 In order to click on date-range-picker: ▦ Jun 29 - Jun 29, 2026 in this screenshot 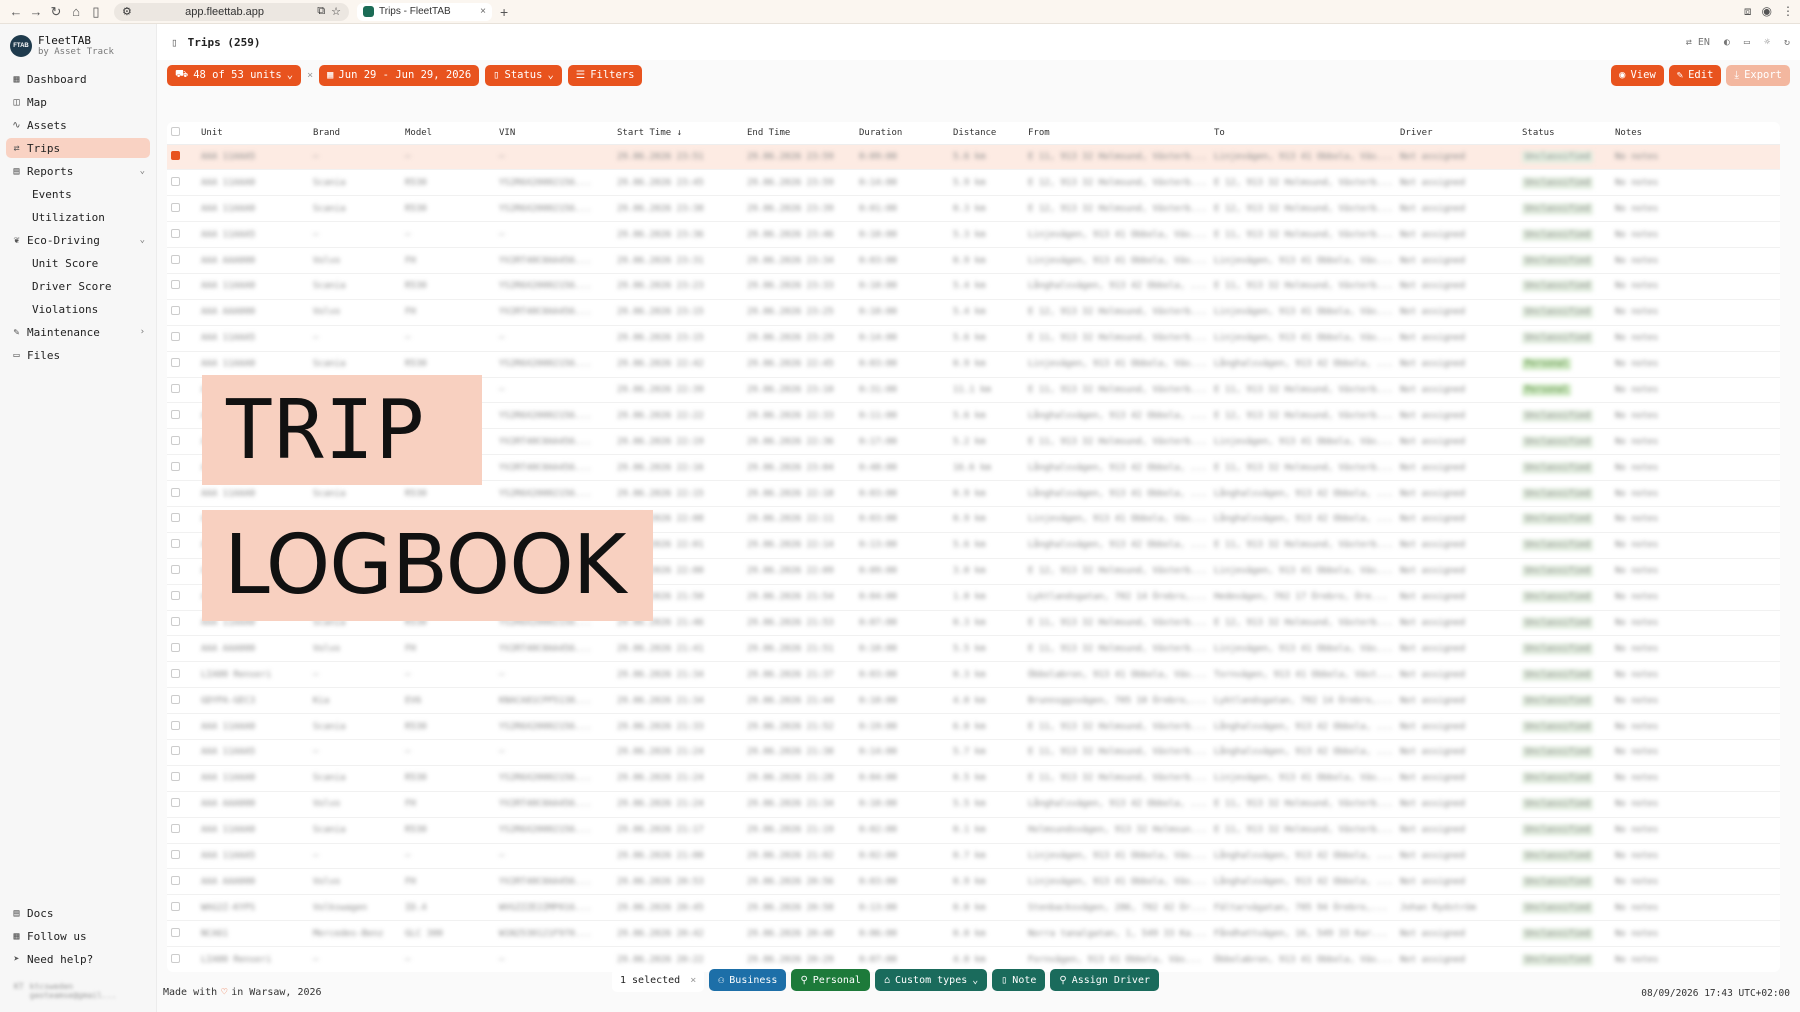, I will do `click(399, 75)`.